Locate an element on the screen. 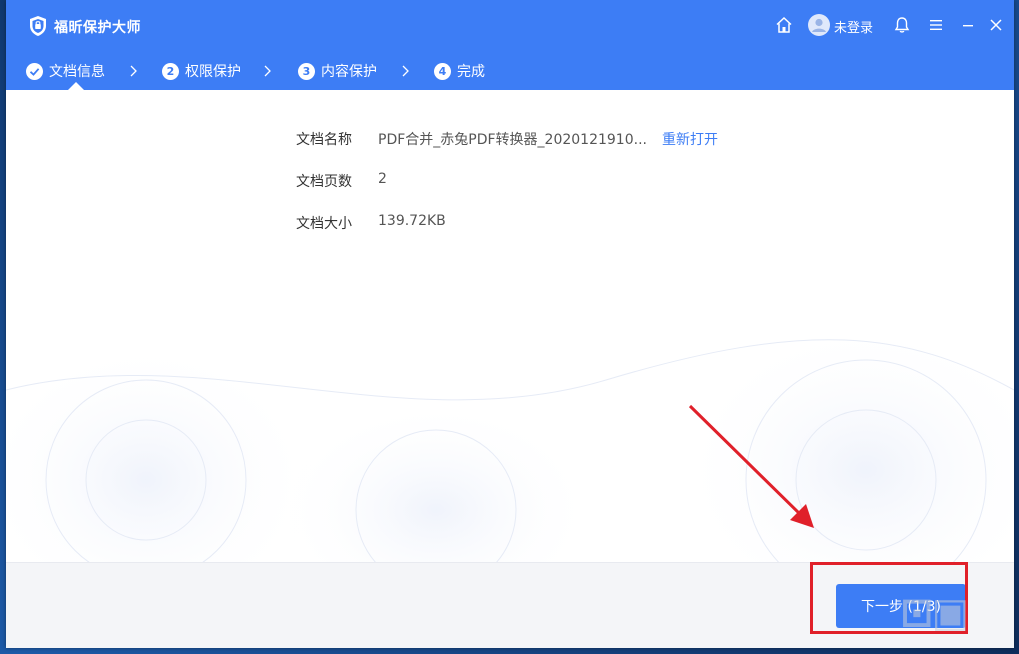  footer-bar: 下一步 (1/3) is located at coordinates (510, 605).